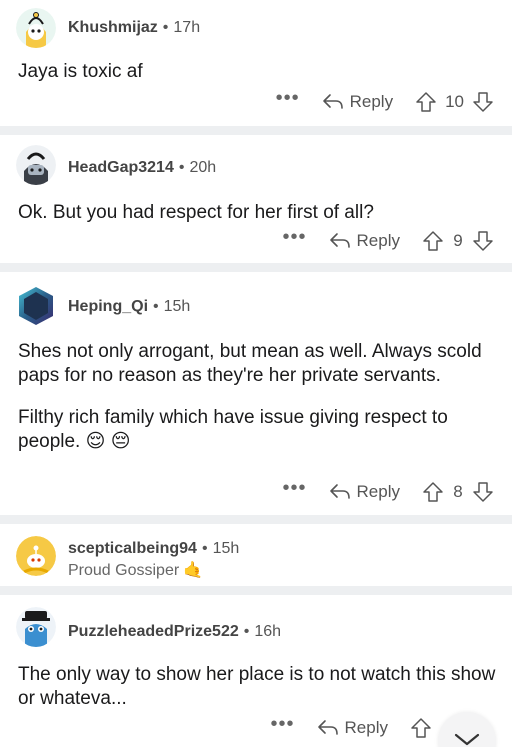 This screenshot has height=747, width=512. What do you see at coordinates (203, 167) in the screenshot?
I see `comment-time: 20h` at bounding box center [203, 167].